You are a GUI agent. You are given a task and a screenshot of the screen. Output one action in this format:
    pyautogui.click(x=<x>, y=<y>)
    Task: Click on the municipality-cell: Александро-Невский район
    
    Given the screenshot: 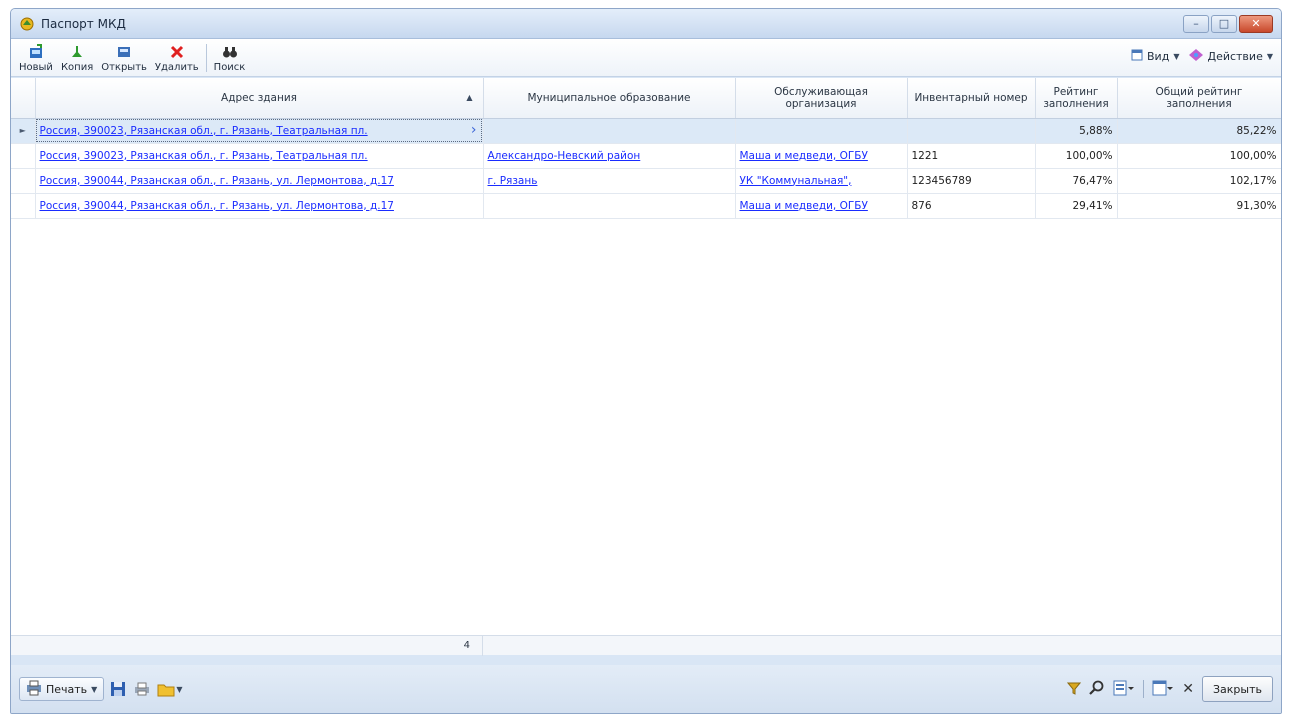 What is the action you would take?
    pyautogui.click(x=609, y=156)
    